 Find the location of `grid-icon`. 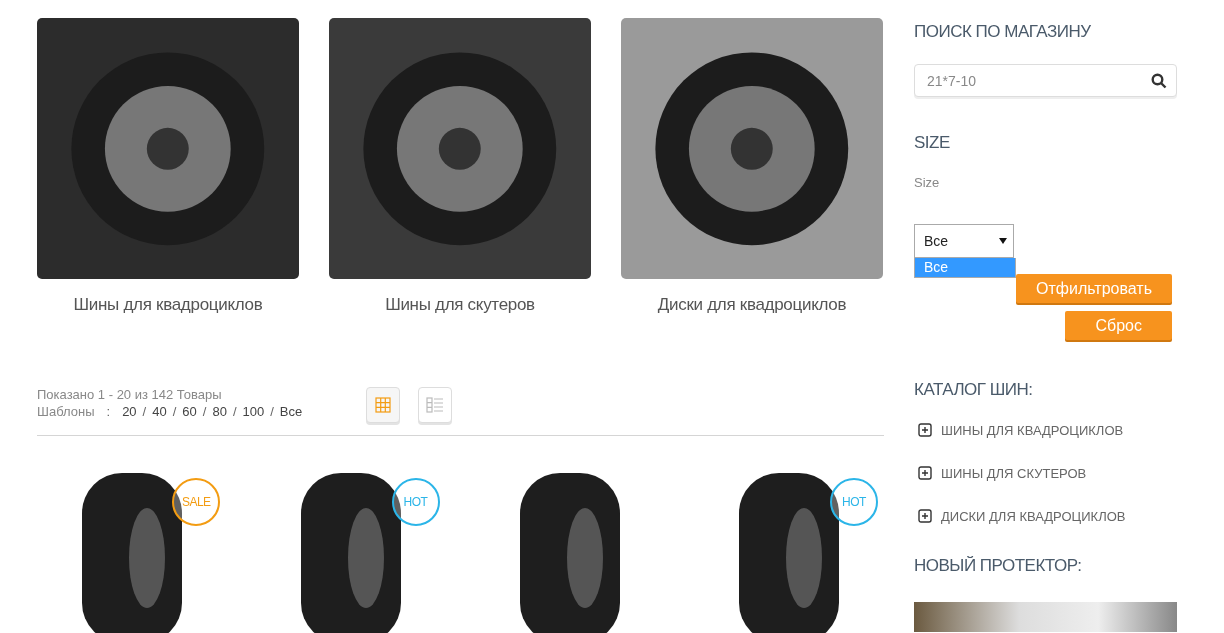

grid-icon is located at coordinates (383, 405).